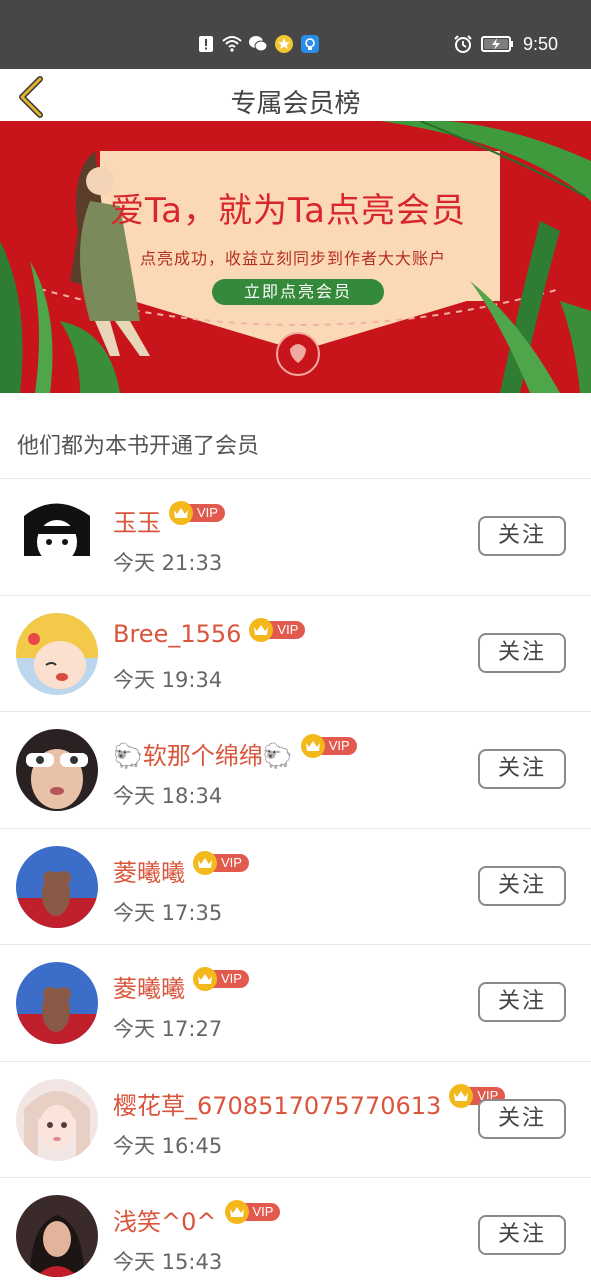  Describe the element at coordinates (168, 563) in the screenshot. I see `member-time: 今天 21:33` at that location.